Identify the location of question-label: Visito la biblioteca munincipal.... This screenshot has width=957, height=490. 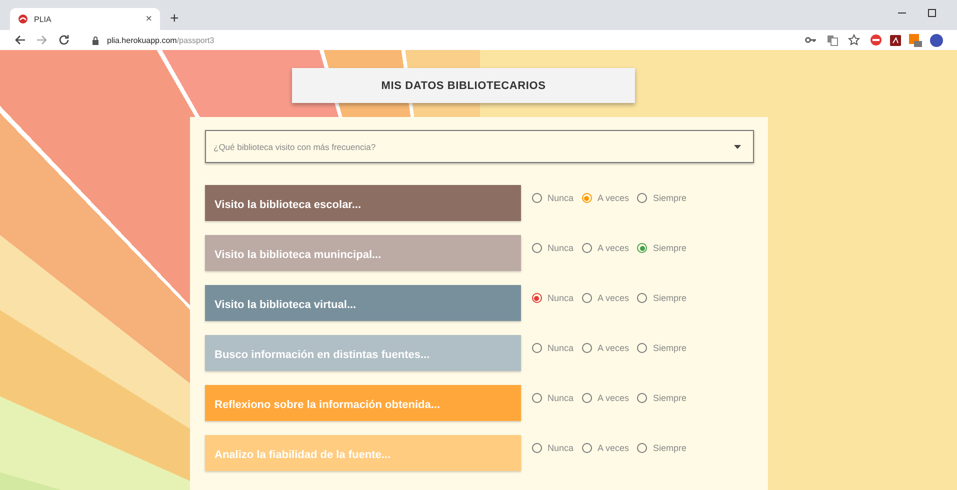
(362, 253).